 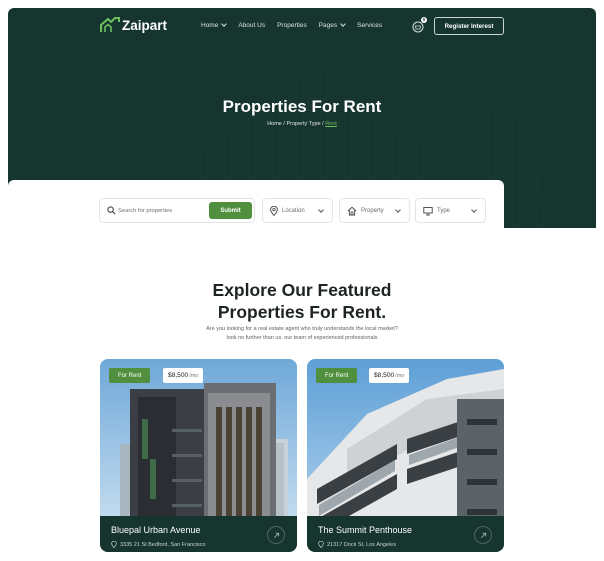 What do you see at coordinates (428, 210) in the screenshot?
I see `monitor-icon` at bounding box center [428, 210].